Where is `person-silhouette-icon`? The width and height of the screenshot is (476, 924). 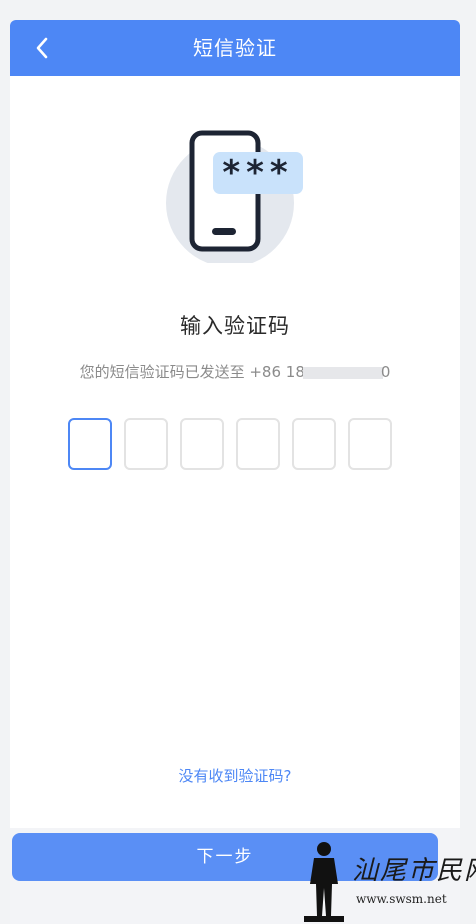
person-silhouette-icon is located at coordinates (324, 882).